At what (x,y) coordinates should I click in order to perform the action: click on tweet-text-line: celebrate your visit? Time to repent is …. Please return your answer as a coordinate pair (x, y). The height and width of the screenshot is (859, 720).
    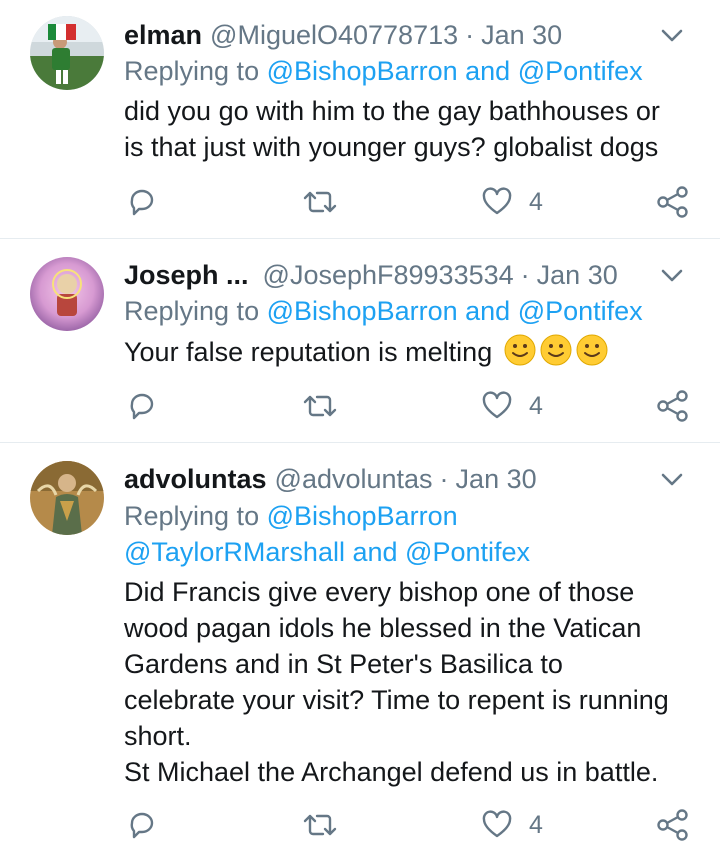
    Looking at the image, I should click on (396, 700).